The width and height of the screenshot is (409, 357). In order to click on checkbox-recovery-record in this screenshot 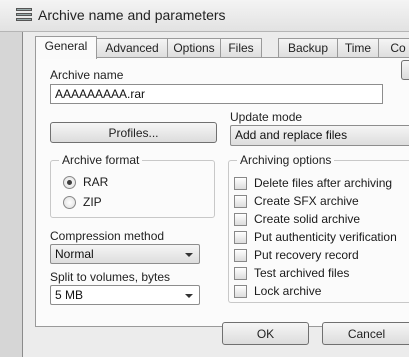, I will do `click(240, 255)`.